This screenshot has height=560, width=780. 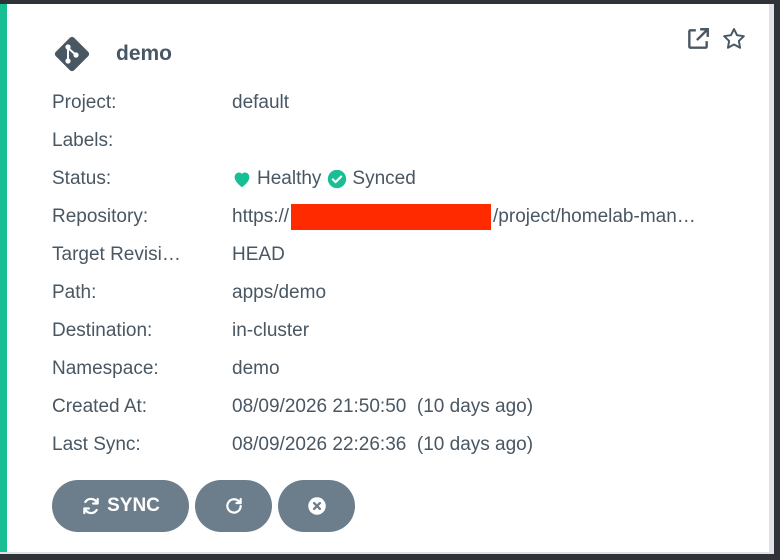 I want to click on path-label: Path:, so click(x=74, y=292).